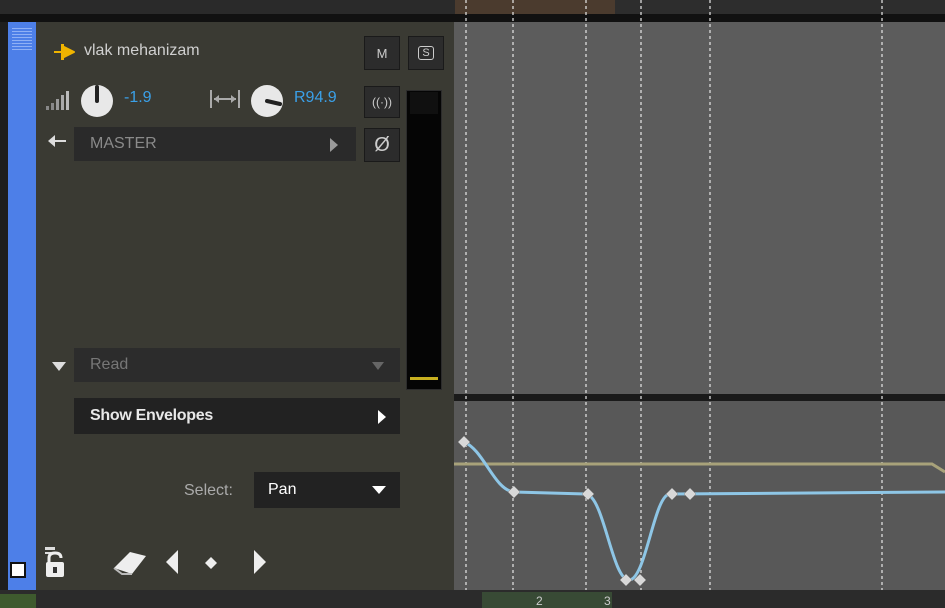  I want to click on phase-icon: Ø, so click(382, 144).